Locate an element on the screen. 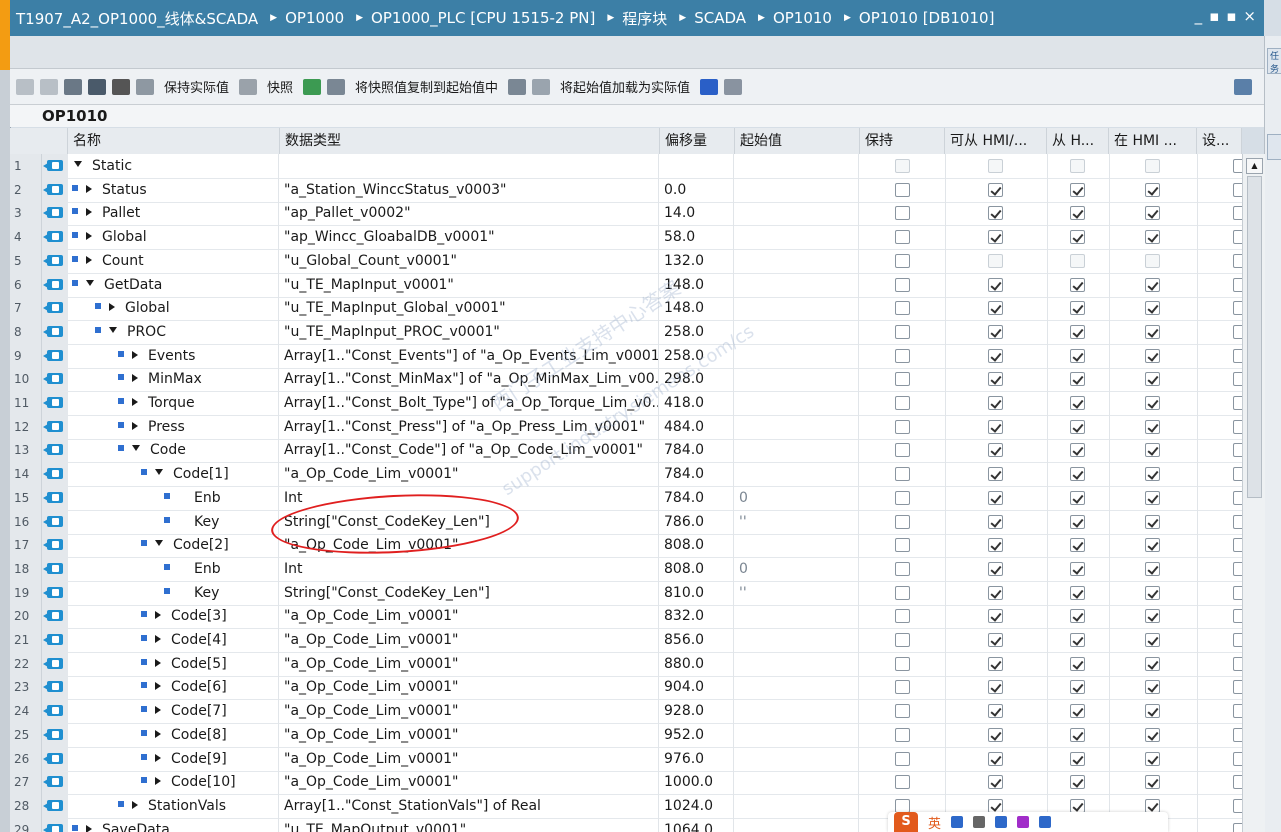  row-number: 15 is located at coordinates (26, 497).